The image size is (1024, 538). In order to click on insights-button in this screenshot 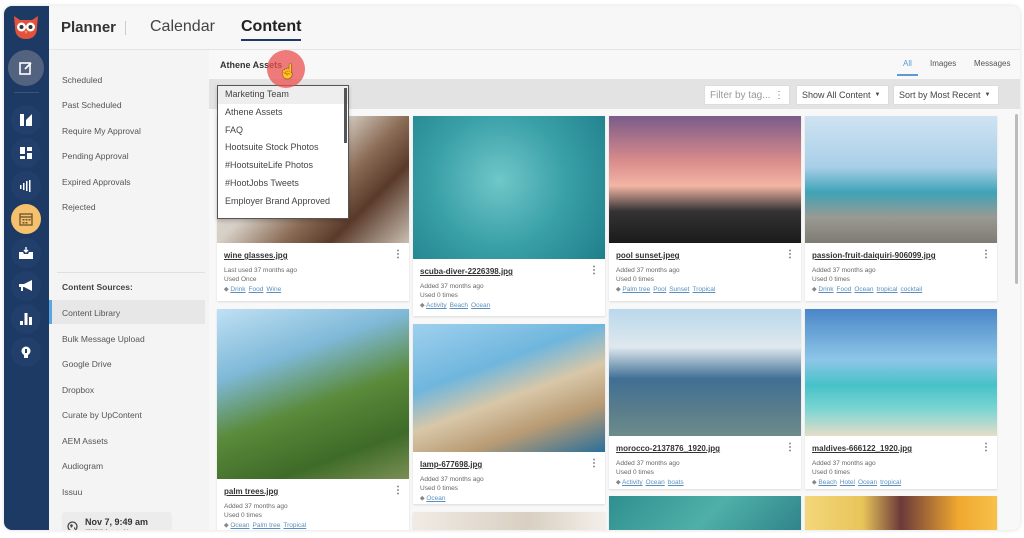, I will do `click(26, 352)`.